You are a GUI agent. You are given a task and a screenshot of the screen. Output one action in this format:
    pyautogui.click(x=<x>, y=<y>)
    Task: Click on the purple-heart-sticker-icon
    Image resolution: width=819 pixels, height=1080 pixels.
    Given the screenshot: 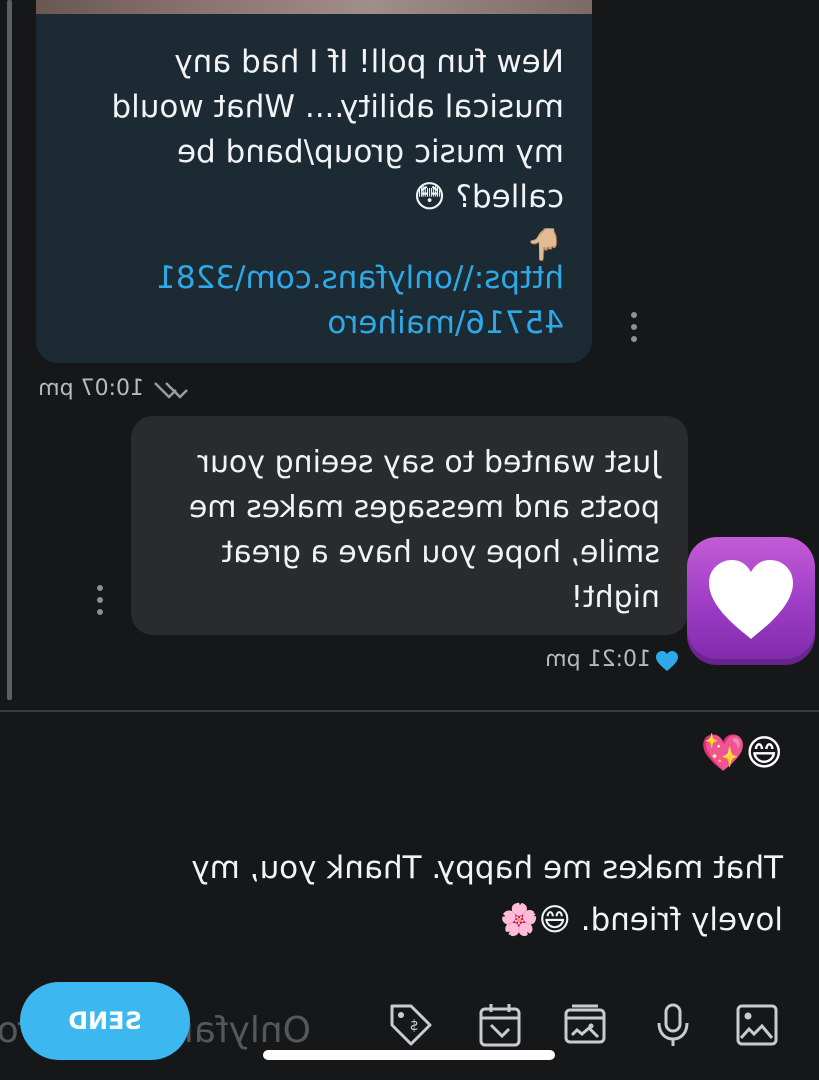 What is the action you would take?
    pyautogui.click(x=751, y=601)
    